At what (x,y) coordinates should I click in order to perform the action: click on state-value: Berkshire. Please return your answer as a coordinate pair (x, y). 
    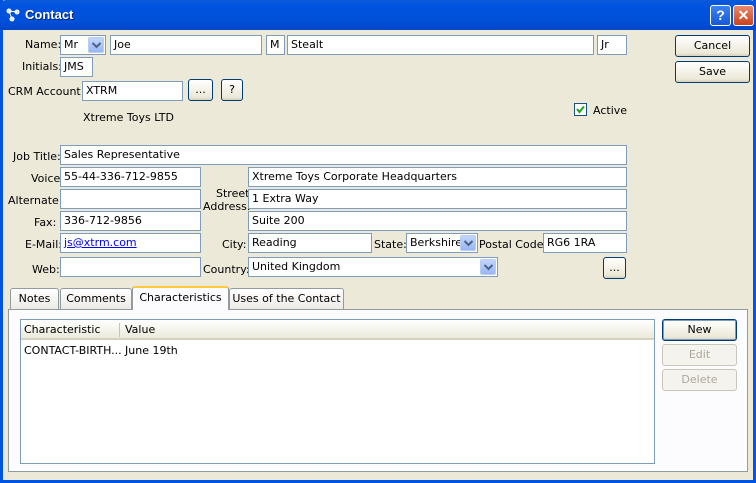
    Looking at the image, I should click on (436, 242).